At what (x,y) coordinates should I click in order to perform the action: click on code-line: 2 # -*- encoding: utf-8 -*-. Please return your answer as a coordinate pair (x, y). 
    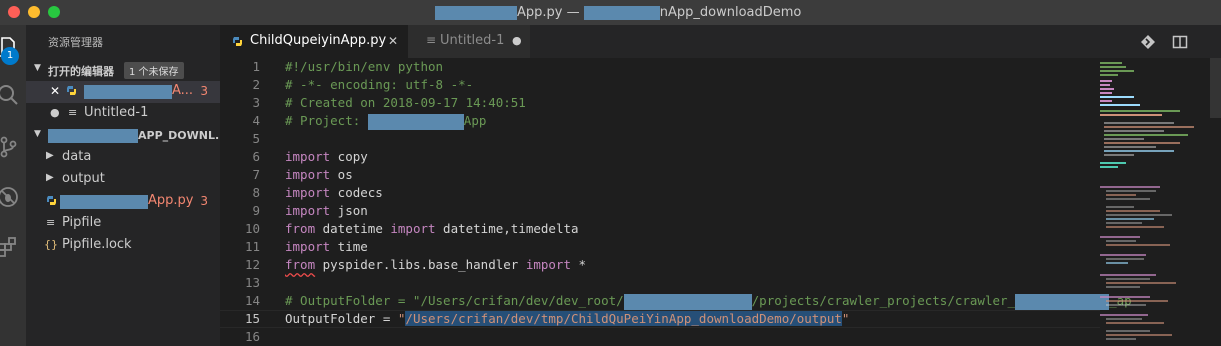
    Looking at the image, I should click on (660, 85).